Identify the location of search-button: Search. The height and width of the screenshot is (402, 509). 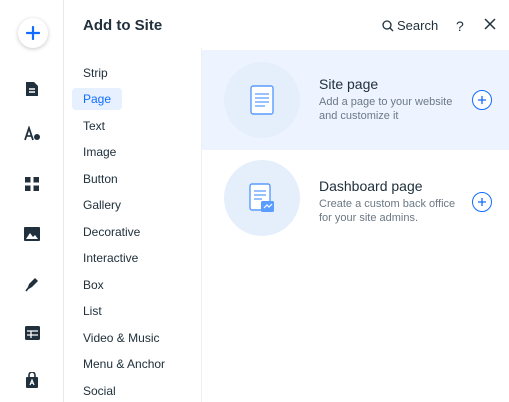
(410, 25).